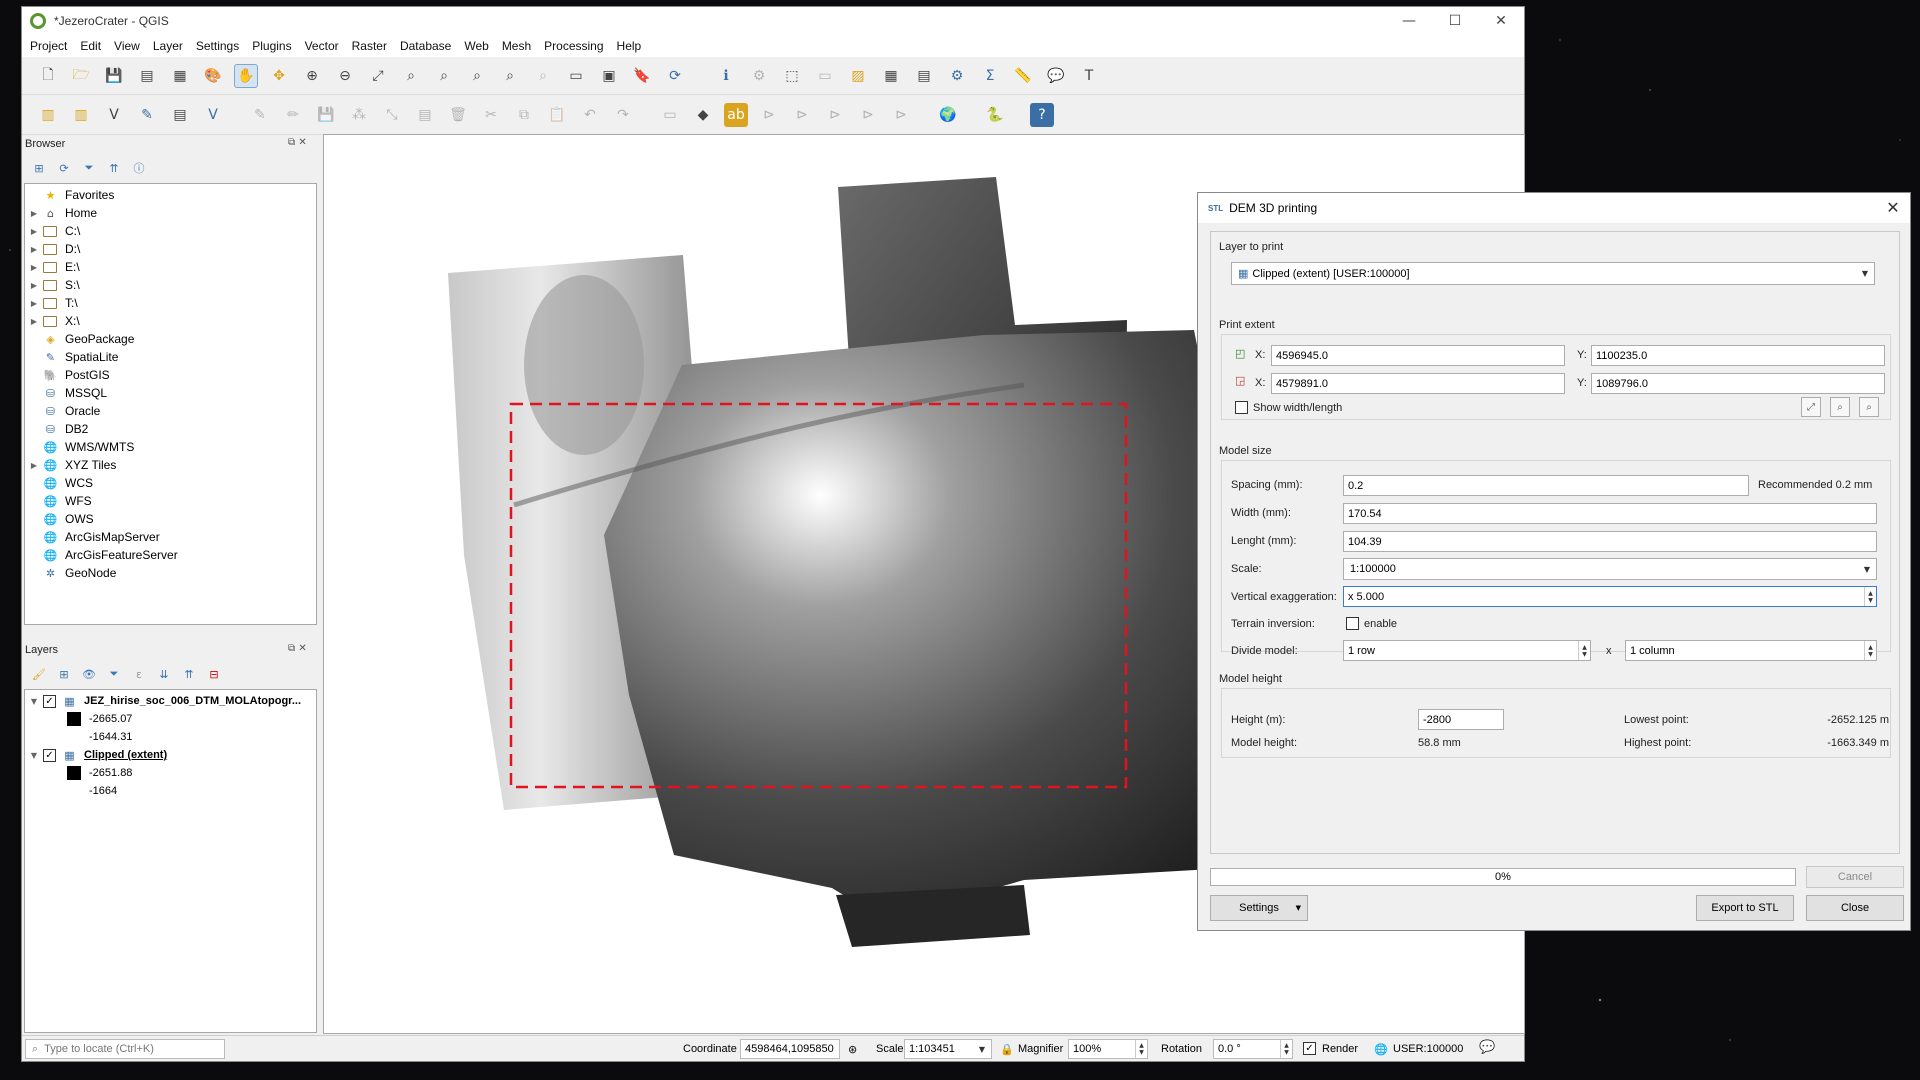  What do you see at coordinates (217, 46) in the screenshot?
I see `menu-settings: Settings` at bounding box center [217, 46].